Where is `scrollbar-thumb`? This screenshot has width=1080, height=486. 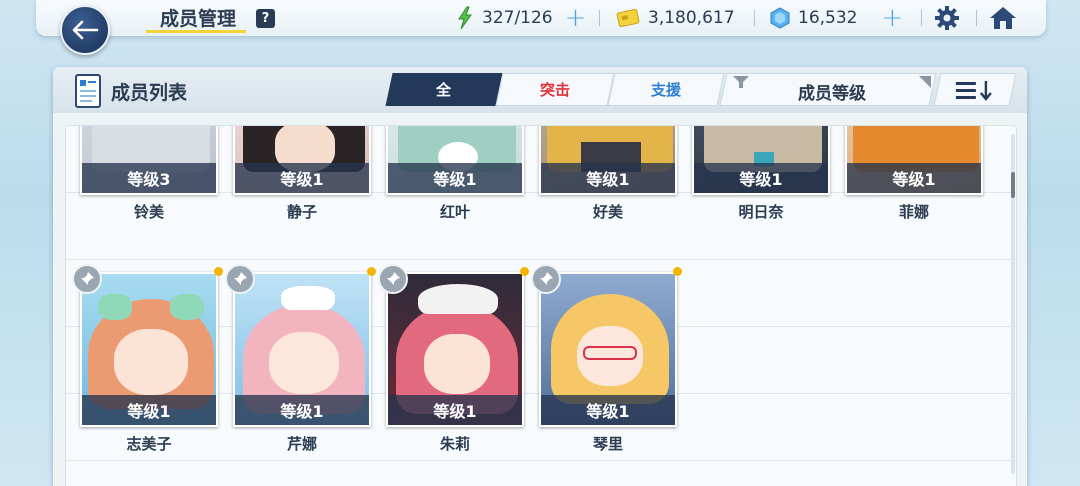
scrollbar-thumb is located at coordinates (1013, 185).